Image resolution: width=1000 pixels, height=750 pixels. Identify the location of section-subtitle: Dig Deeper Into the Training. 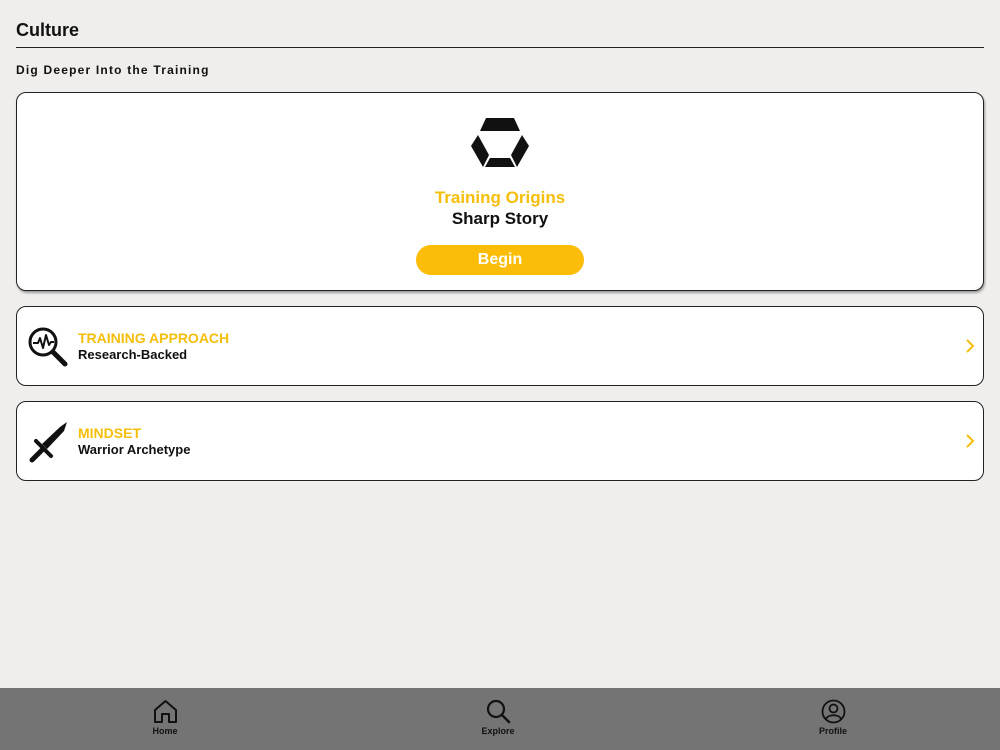
(113, 70).